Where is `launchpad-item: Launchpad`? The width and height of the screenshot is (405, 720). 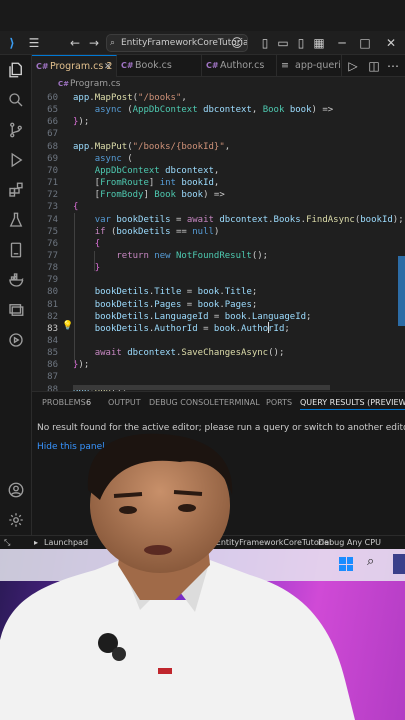
launchpad-item: Launchpad is located at coordinates (66, 542).